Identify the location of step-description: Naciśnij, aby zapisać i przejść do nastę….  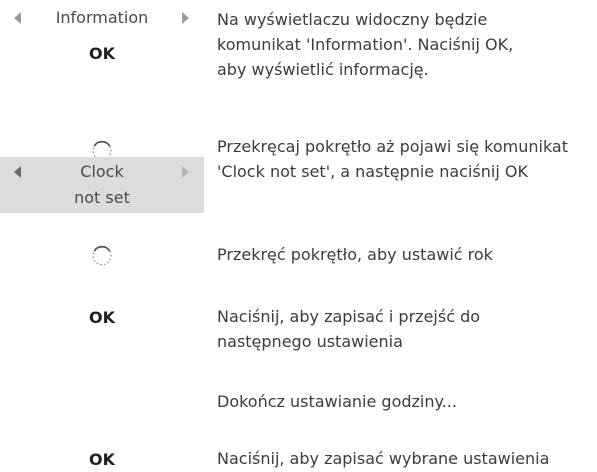
(349, 329).